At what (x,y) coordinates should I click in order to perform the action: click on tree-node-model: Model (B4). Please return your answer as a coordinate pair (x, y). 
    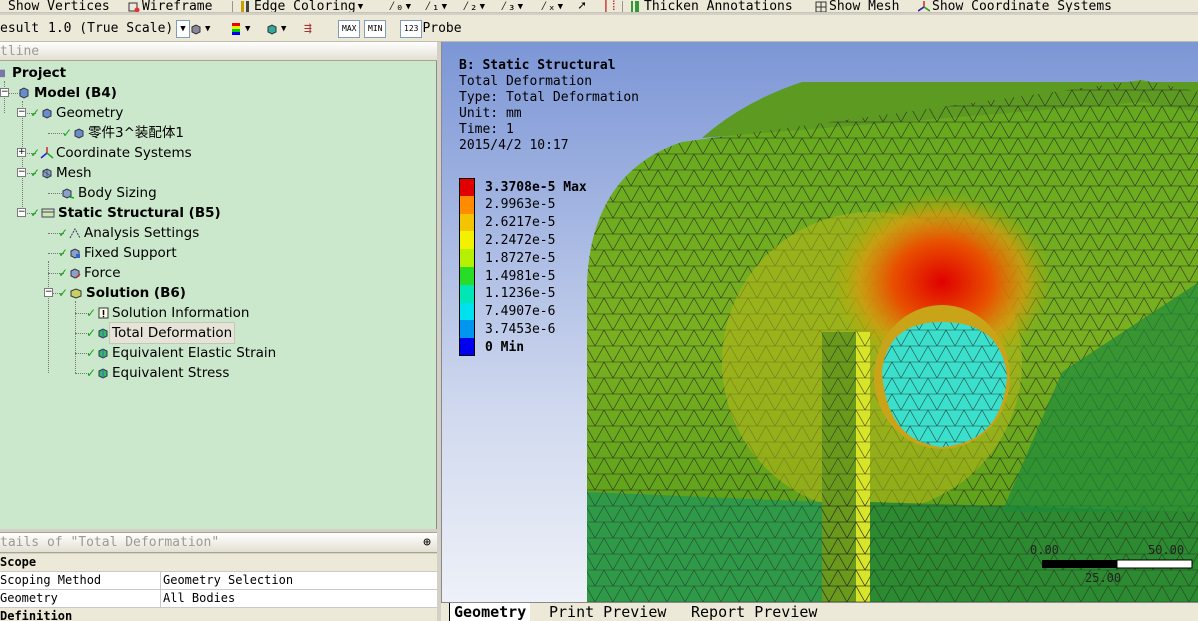
    Looking at the image, I should click on (66, 93).